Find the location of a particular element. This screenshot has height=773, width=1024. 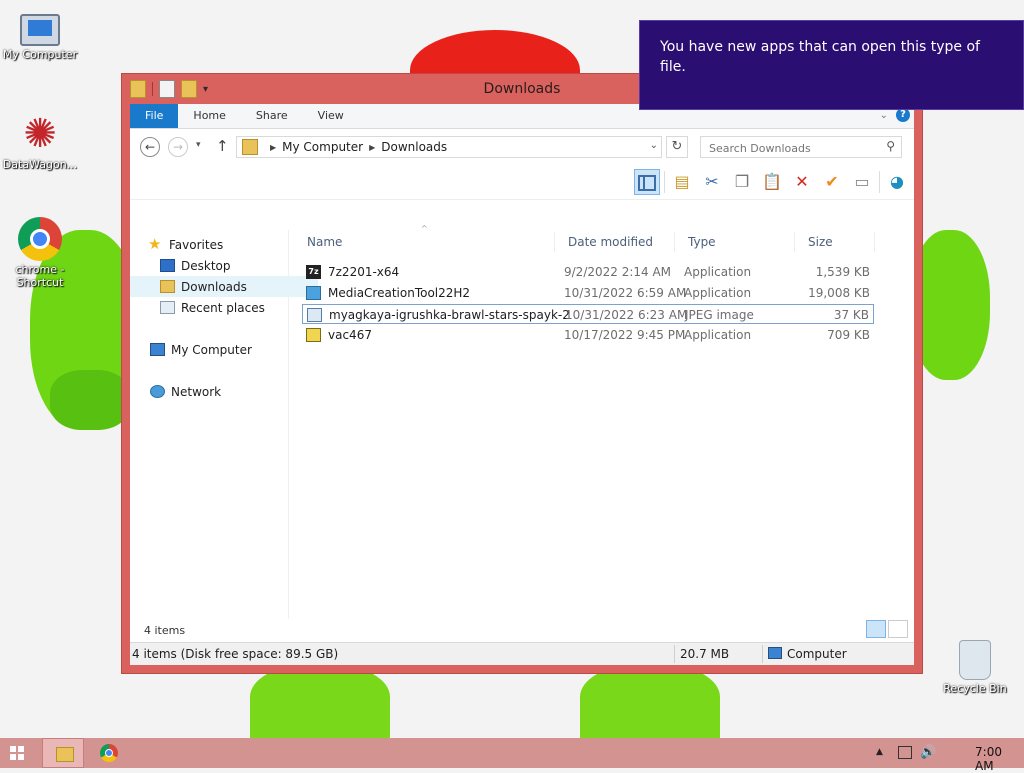

start-button is located at coordinates (17, 753).